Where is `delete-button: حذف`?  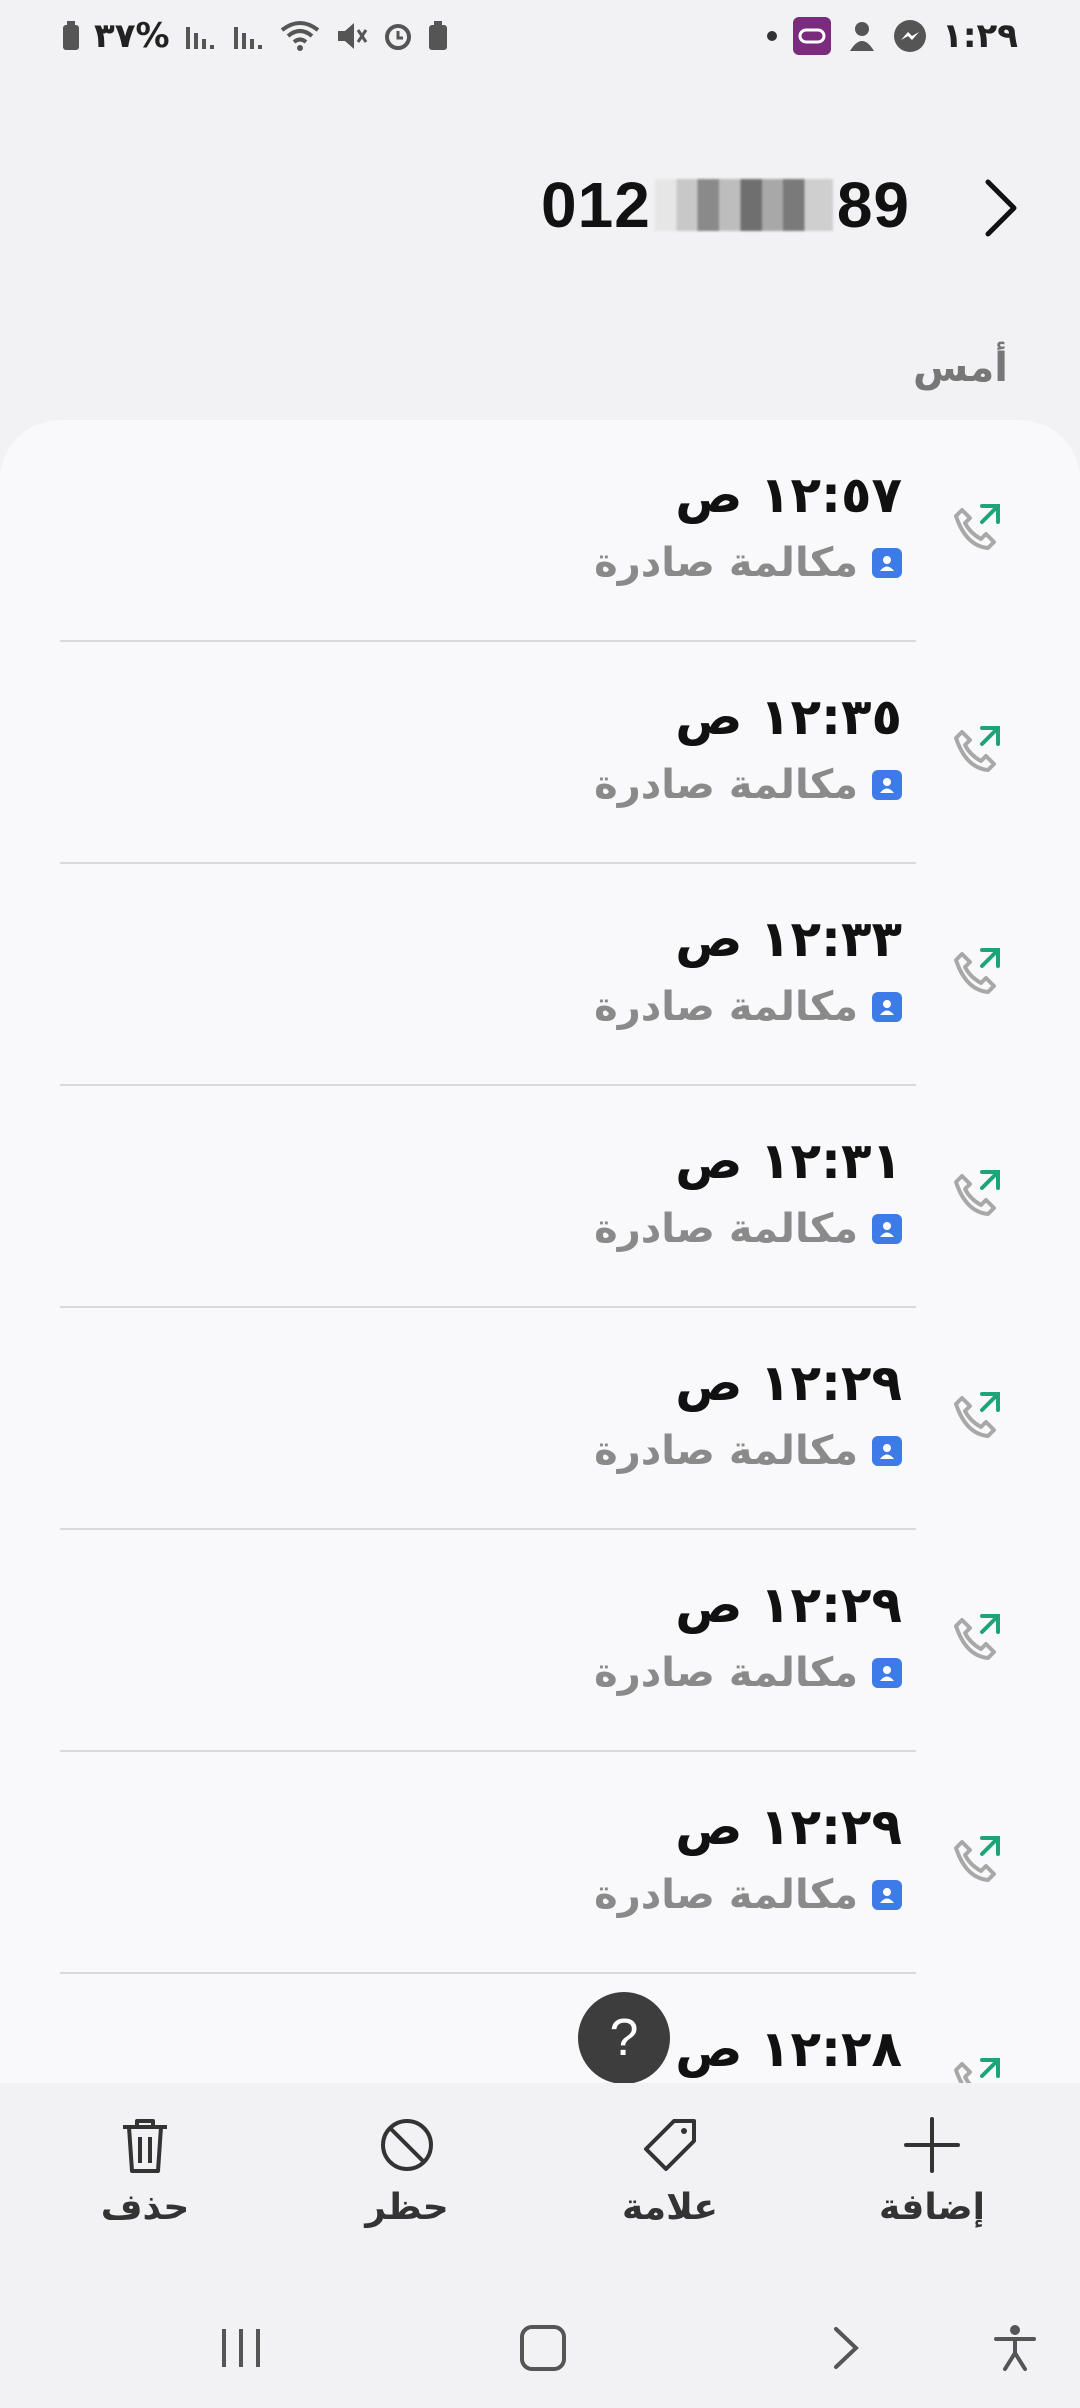
delete-button: حذف is located at coordinates (145, 2170).